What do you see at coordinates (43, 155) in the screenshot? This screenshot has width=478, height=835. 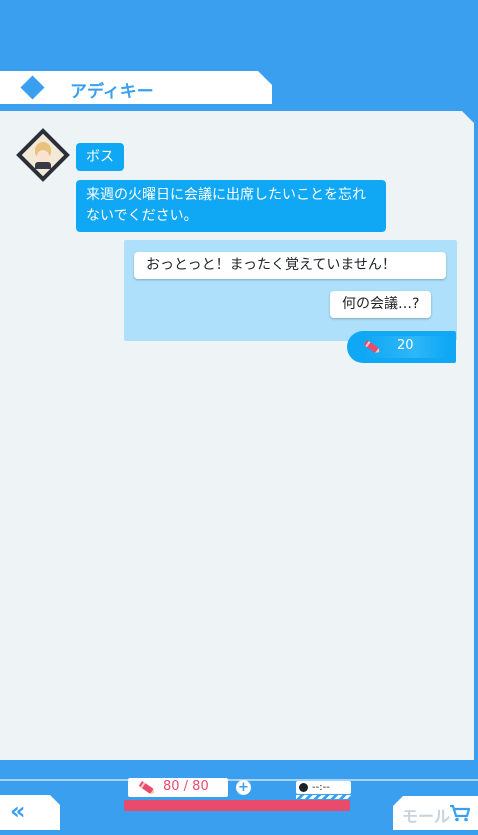 I see `avatar` at bounding box center [43, 155].